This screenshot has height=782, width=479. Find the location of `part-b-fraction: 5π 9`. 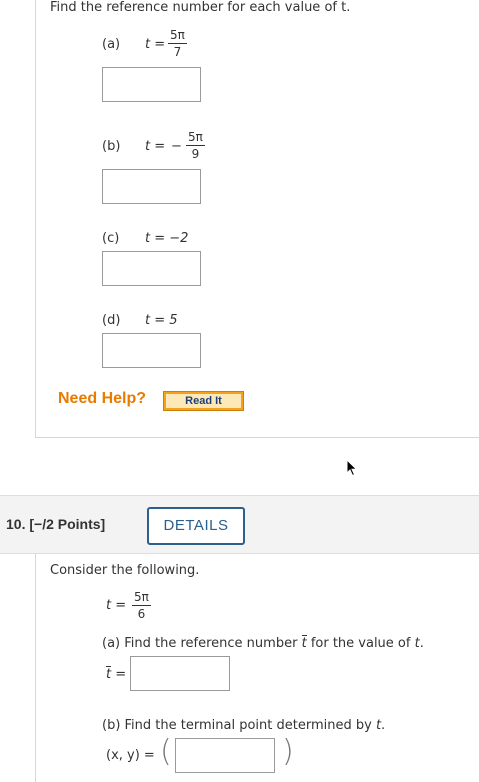

part-b-fraction: 5π 9 is located at coordinates (195, 145).